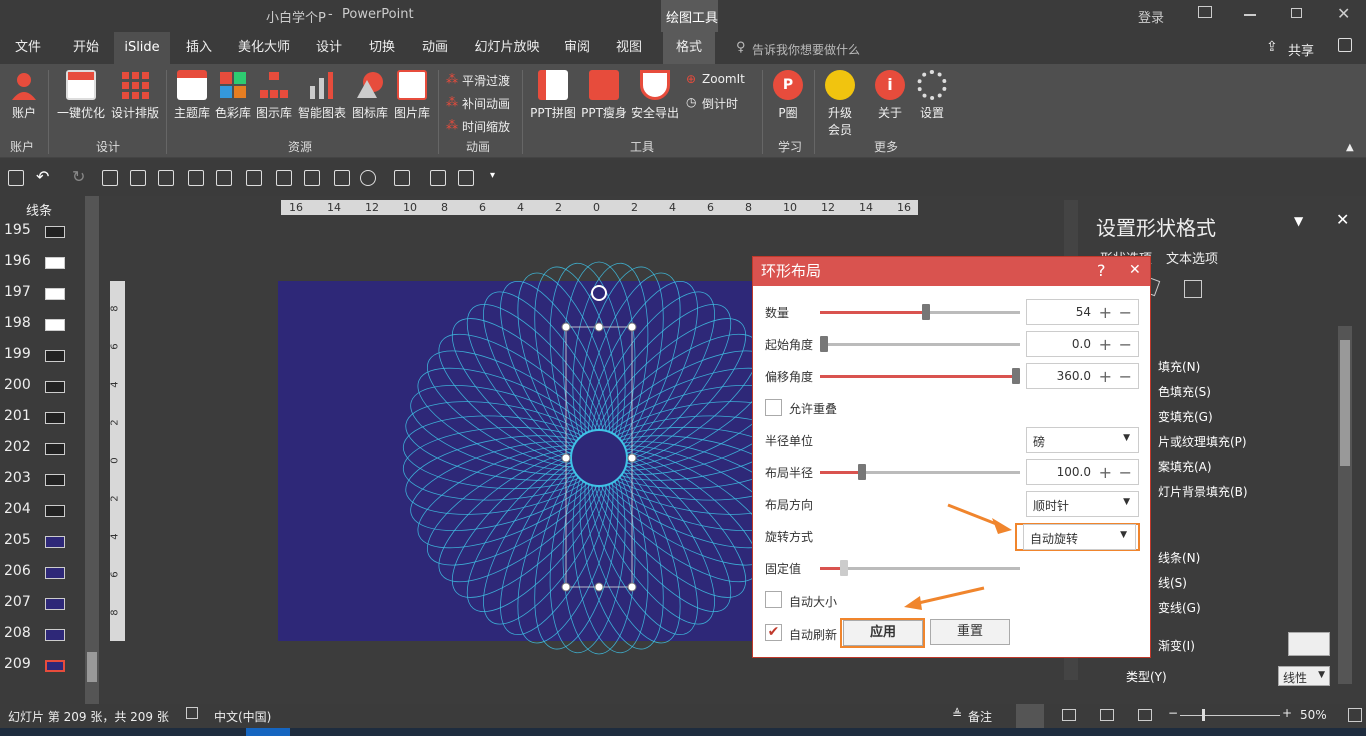 The height and width of the screenshot is (736, 1366). I want to click on count-slider, so click(920, 312).